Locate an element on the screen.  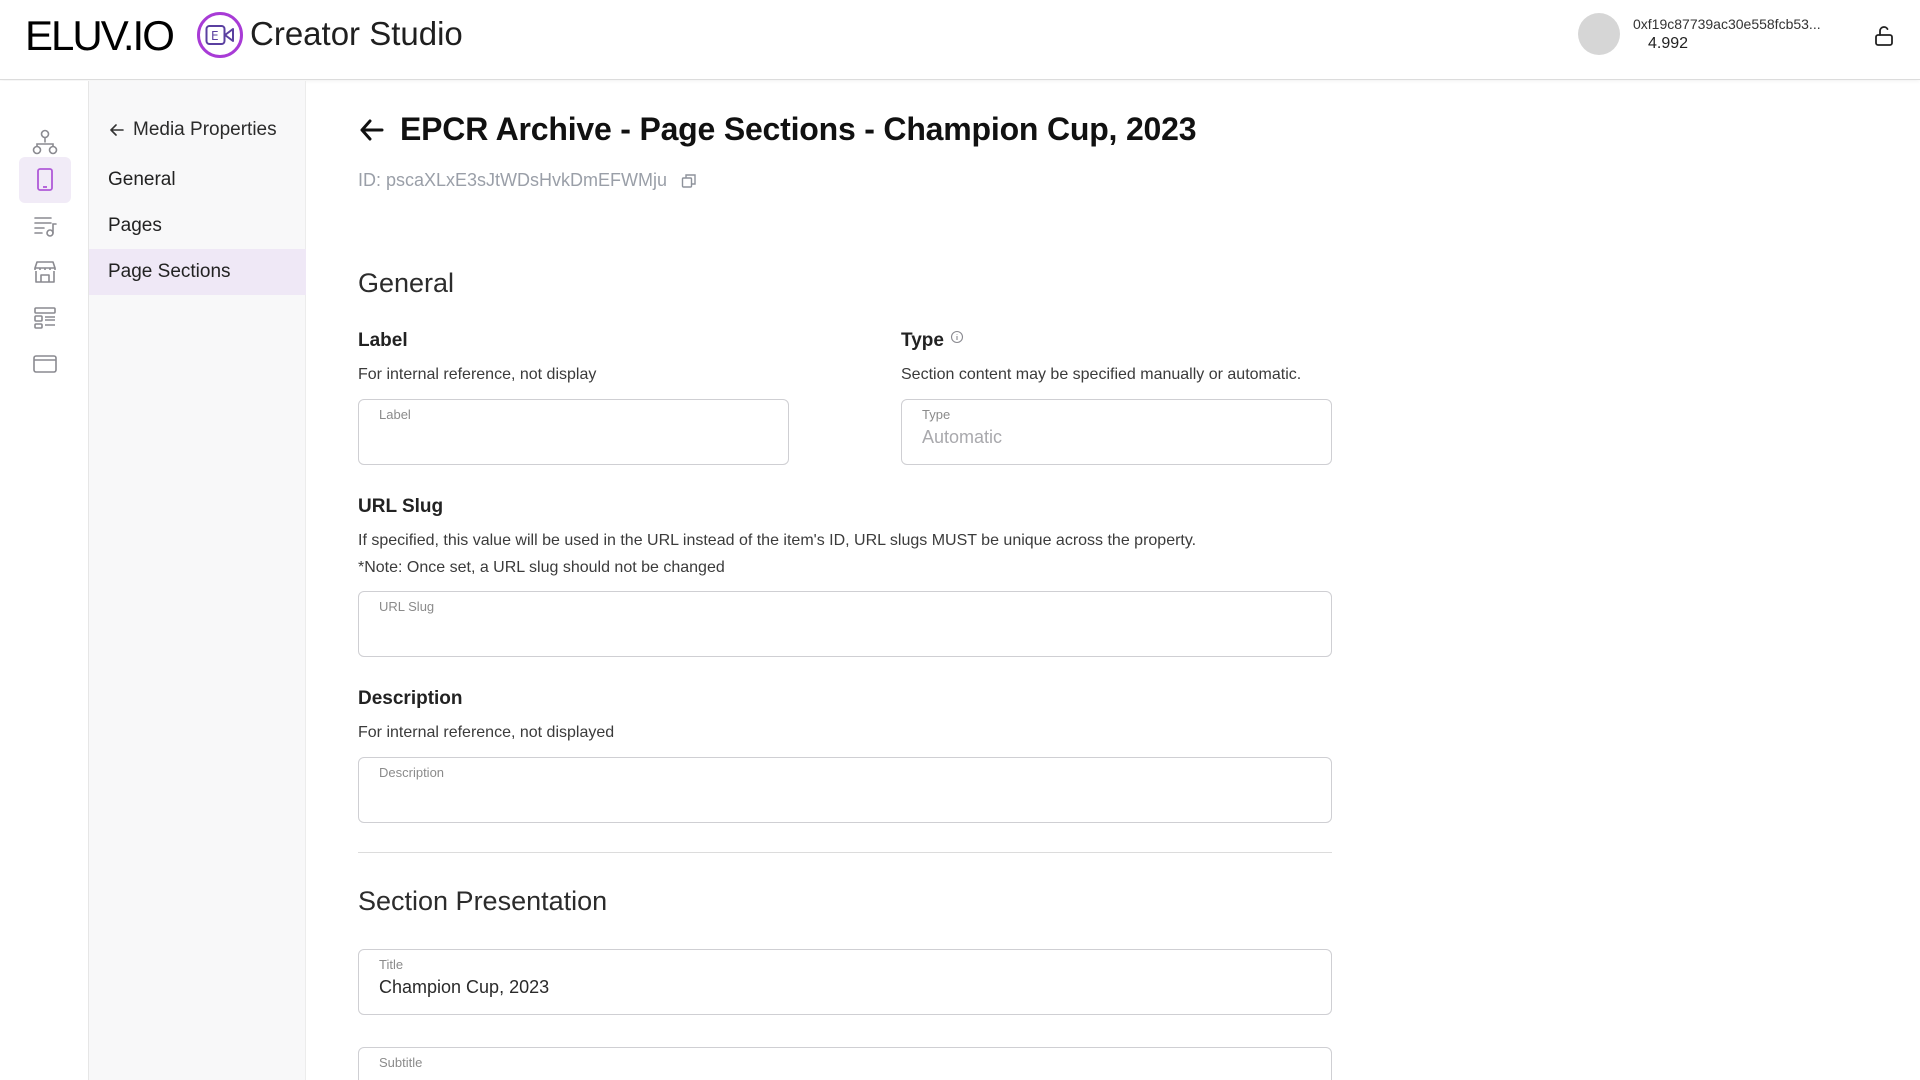
creator-studio-logo-icon: E is located at coordinates (220, 35).